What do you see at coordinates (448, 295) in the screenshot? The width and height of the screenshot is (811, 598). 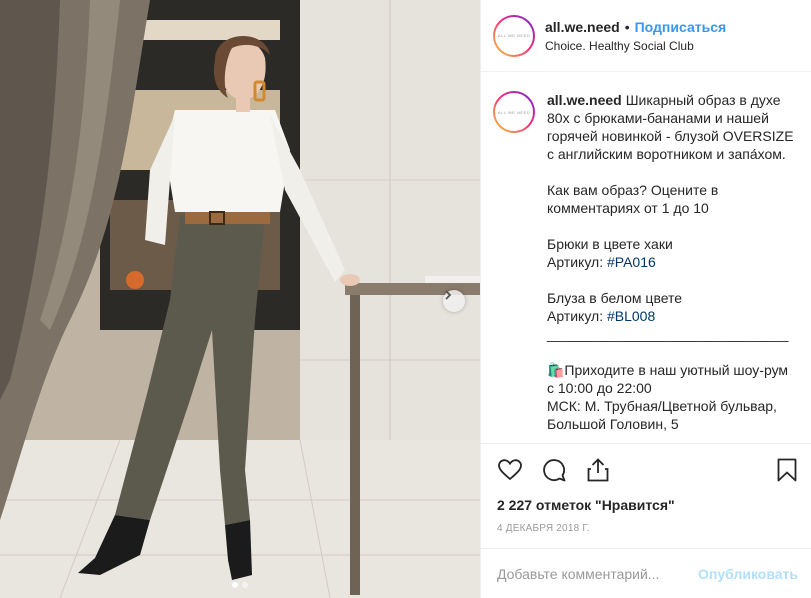 I see `chevron-right-icon` at bounding box center [448, 295].